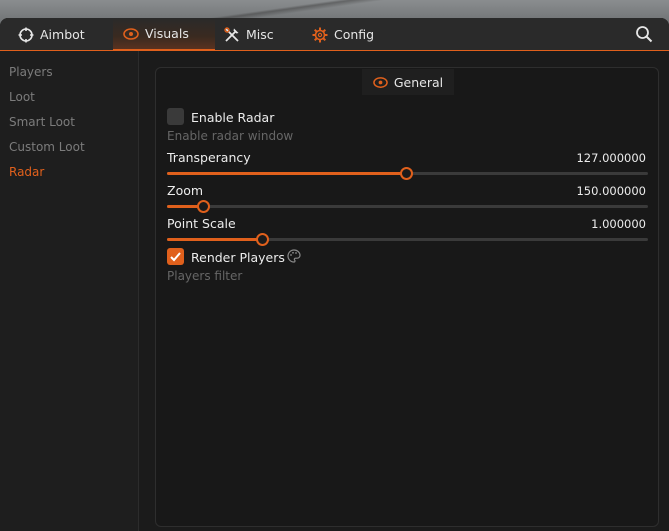 This screenshot has width=669, height=531. What do you see at coordinates (611, 191) in the screenshot?
I see `zoom-value: 150.000000` at bounding box center [611, 191].